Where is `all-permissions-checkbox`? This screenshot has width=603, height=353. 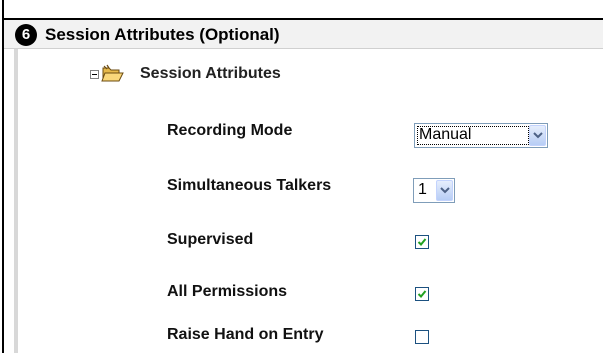 all-permissions-checkbox is located at coordinates (422, 294).